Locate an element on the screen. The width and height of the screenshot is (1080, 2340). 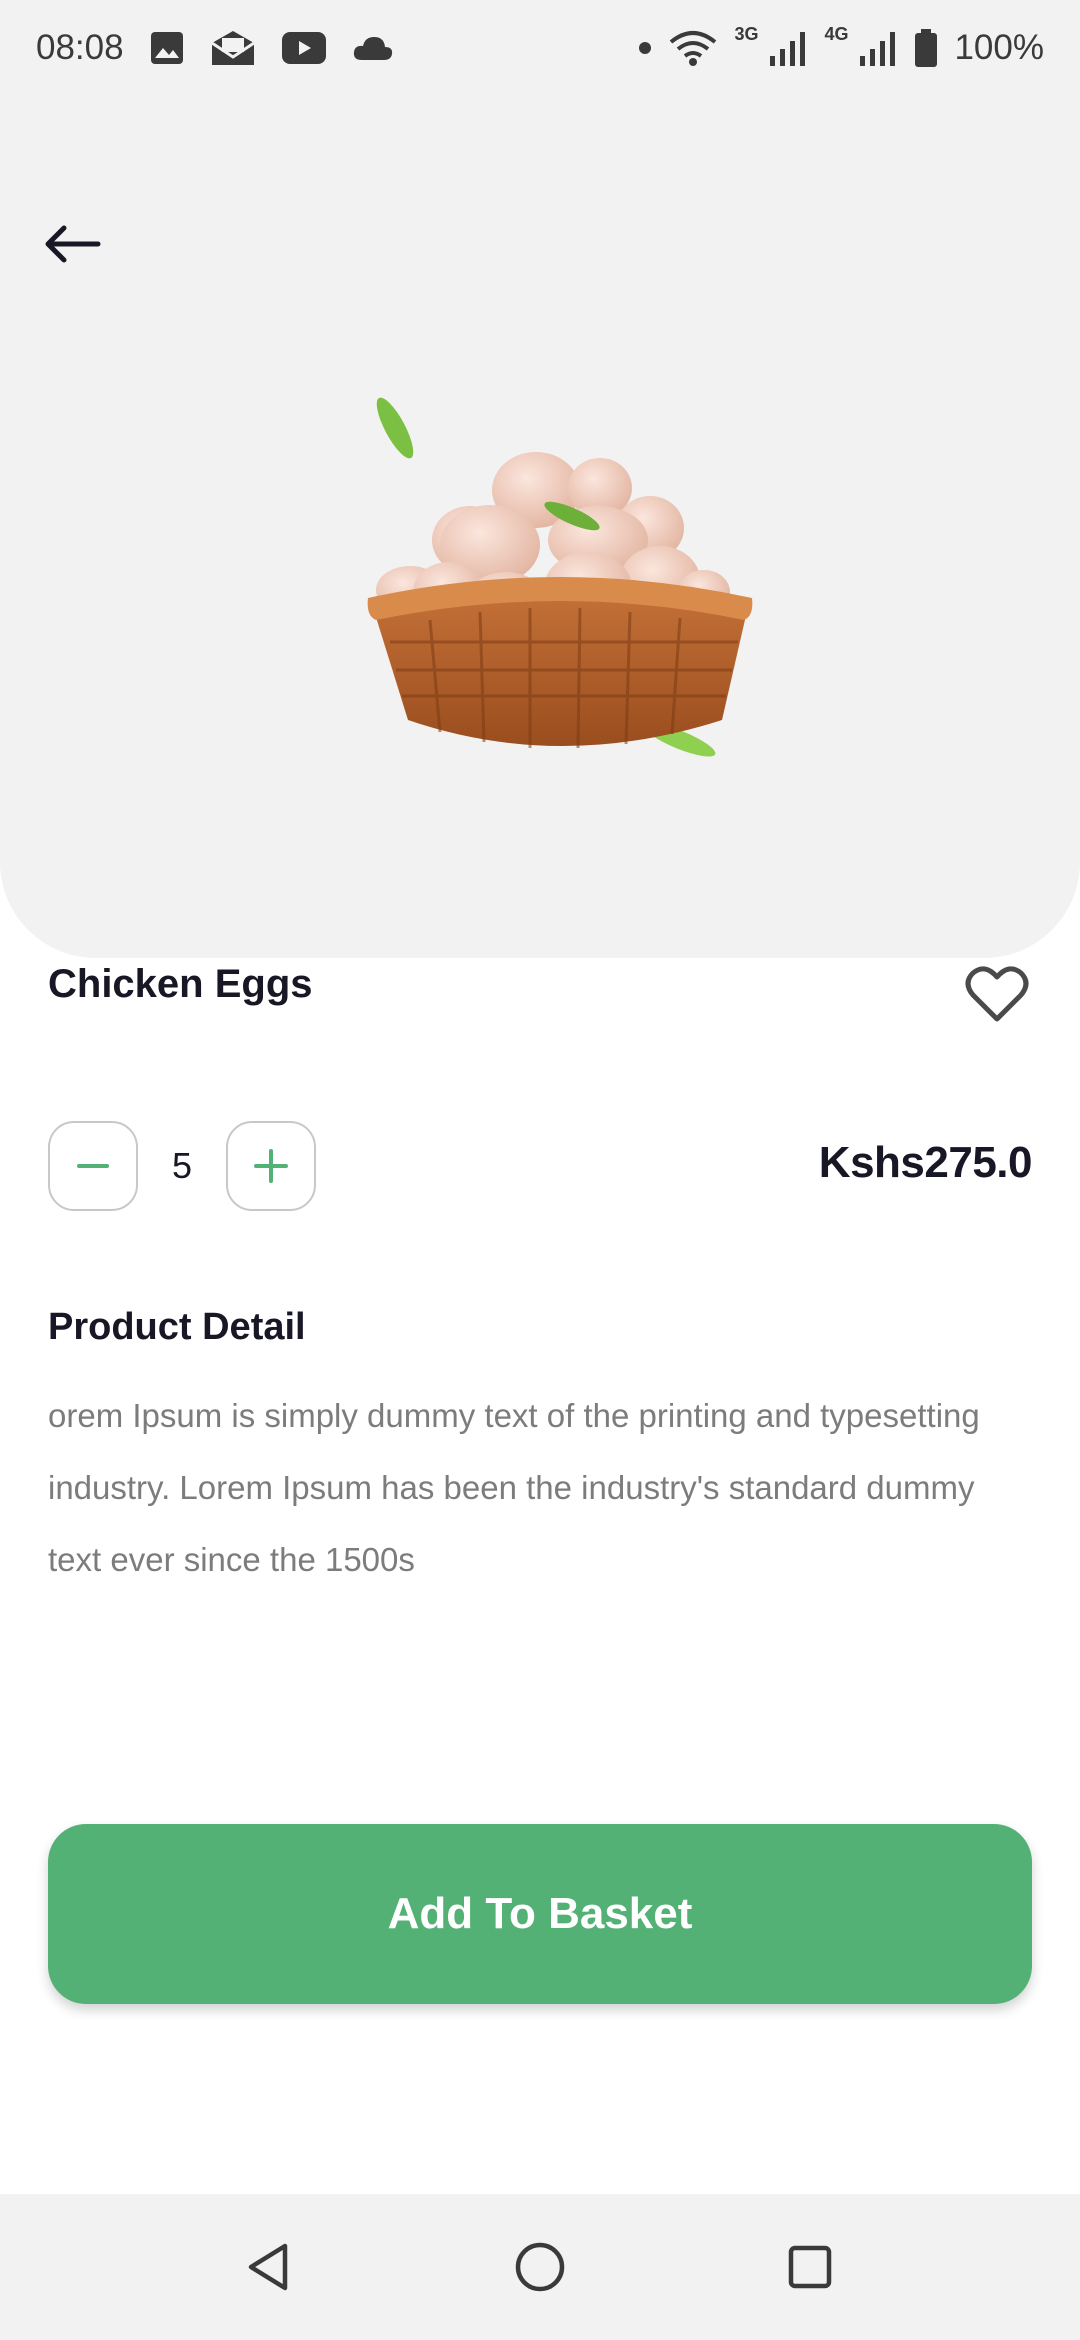
youtube-icon is located at coordinates (303, 48).